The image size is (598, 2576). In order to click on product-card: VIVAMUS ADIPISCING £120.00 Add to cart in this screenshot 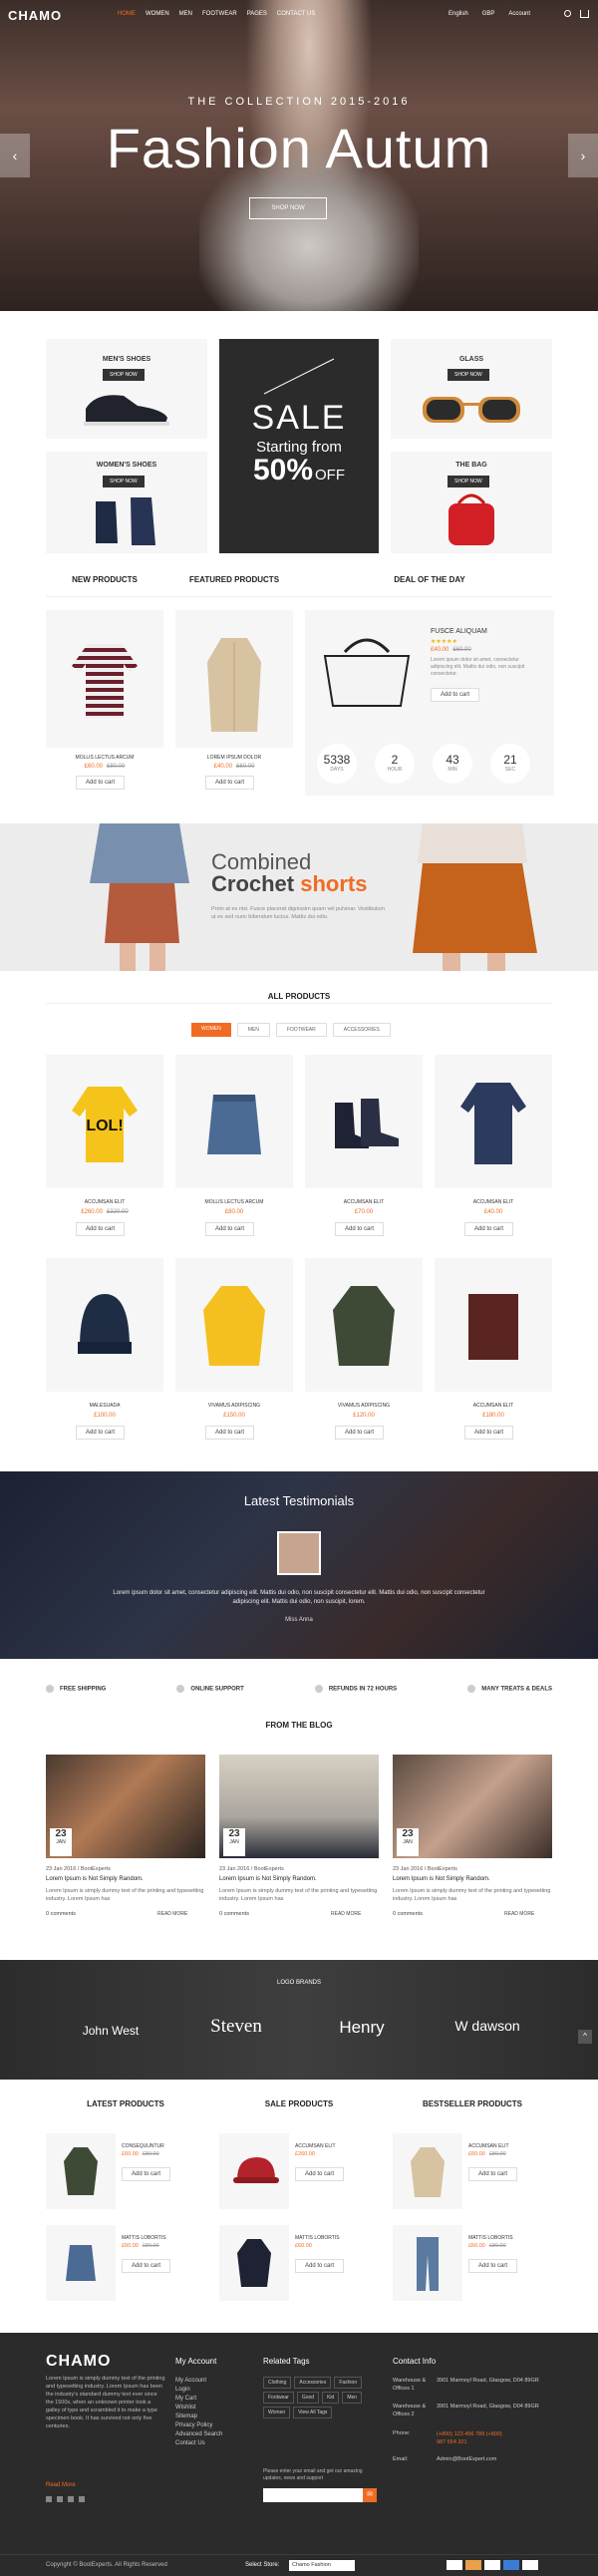, I will do `click(364, 1353)`.